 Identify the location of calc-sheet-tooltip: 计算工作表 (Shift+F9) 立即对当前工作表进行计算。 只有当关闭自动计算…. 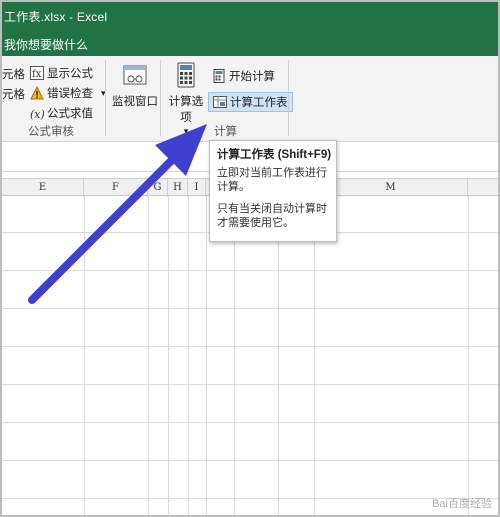
(273, 191).